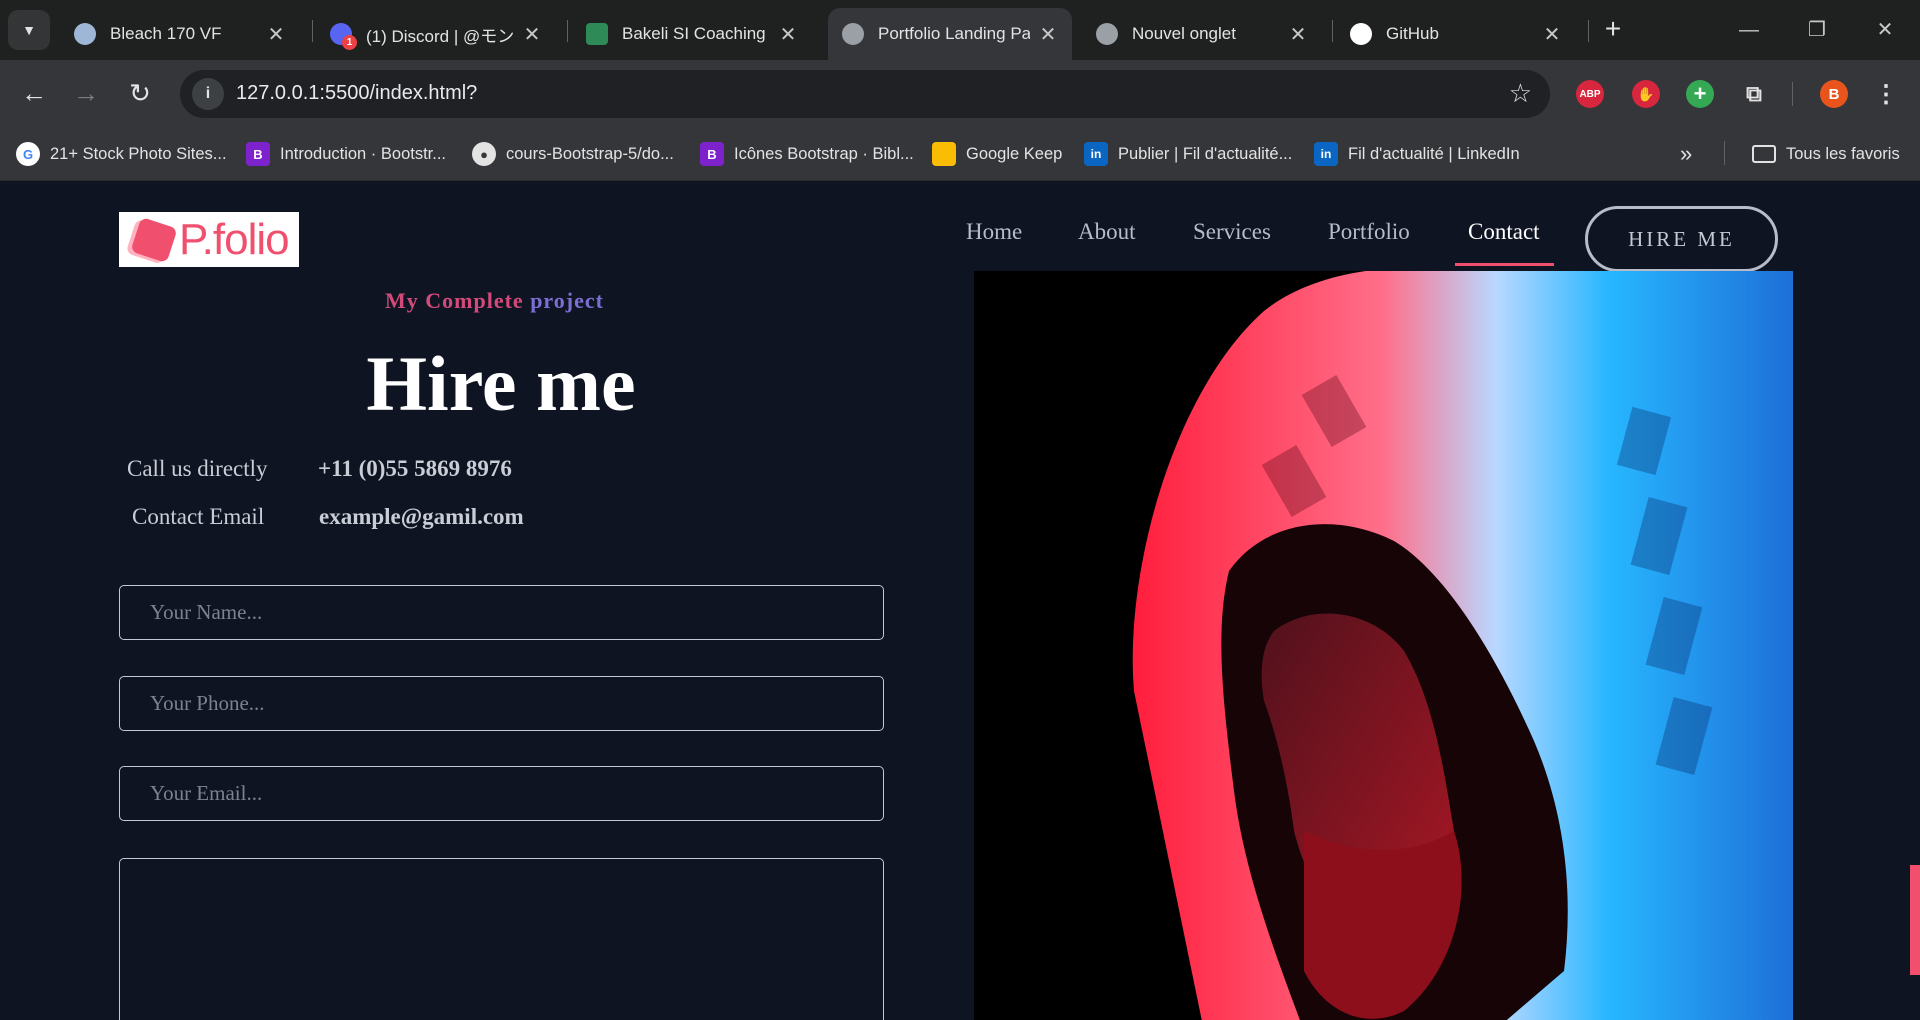 The width and height of the screenshot is (1920, 1020). Describe the element at coordinates (1504, 232) in the screenshot. I see `nav-contact: Contact` at that location.